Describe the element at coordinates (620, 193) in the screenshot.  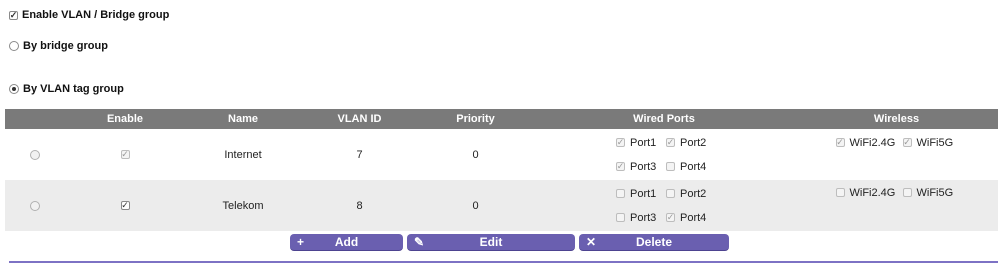
I see `port1-checkbox` at that location.